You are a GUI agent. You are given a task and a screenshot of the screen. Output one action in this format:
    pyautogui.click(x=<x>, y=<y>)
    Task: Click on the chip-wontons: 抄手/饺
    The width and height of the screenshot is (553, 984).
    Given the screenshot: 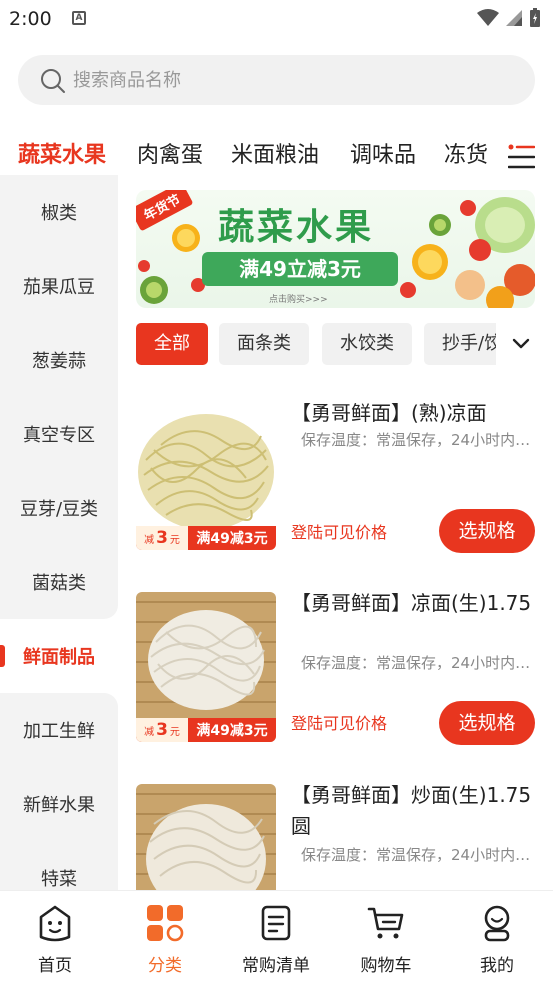 What is the action you would take?
    pyautogui.click(x=460, y=344)
    